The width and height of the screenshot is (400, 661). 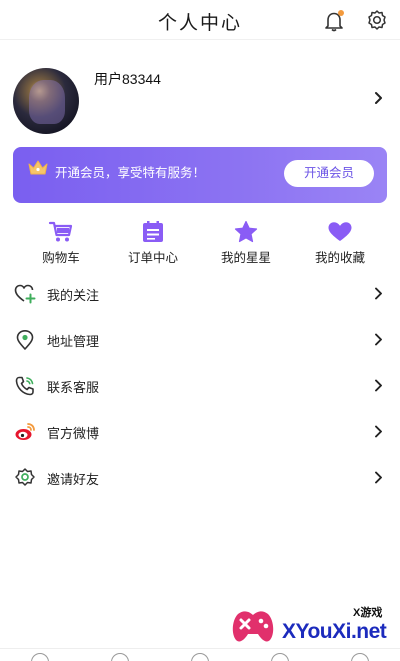 I want to click on menu-item-address: 地址管理, so click(x=200, y=340).